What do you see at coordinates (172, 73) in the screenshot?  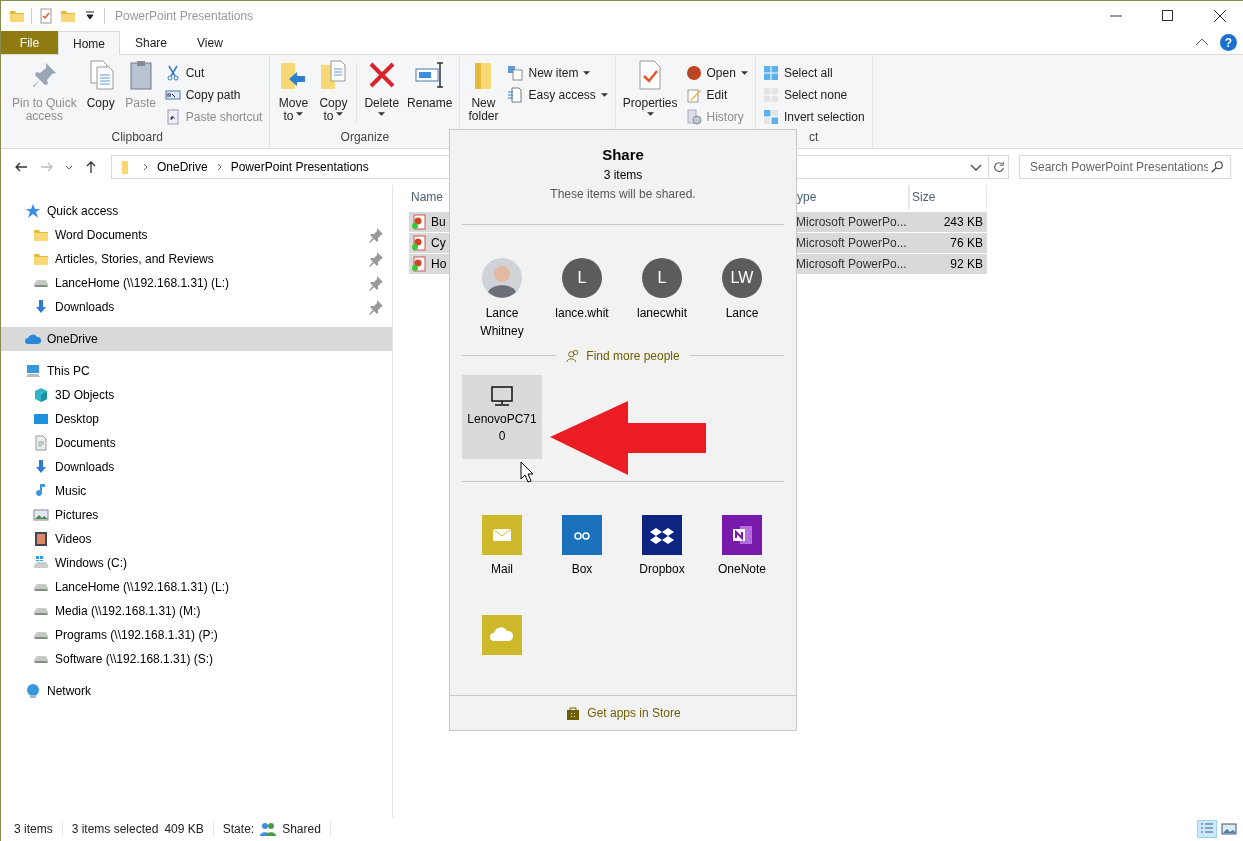 I see `scissors-icon` at bounding box center [172, 73].